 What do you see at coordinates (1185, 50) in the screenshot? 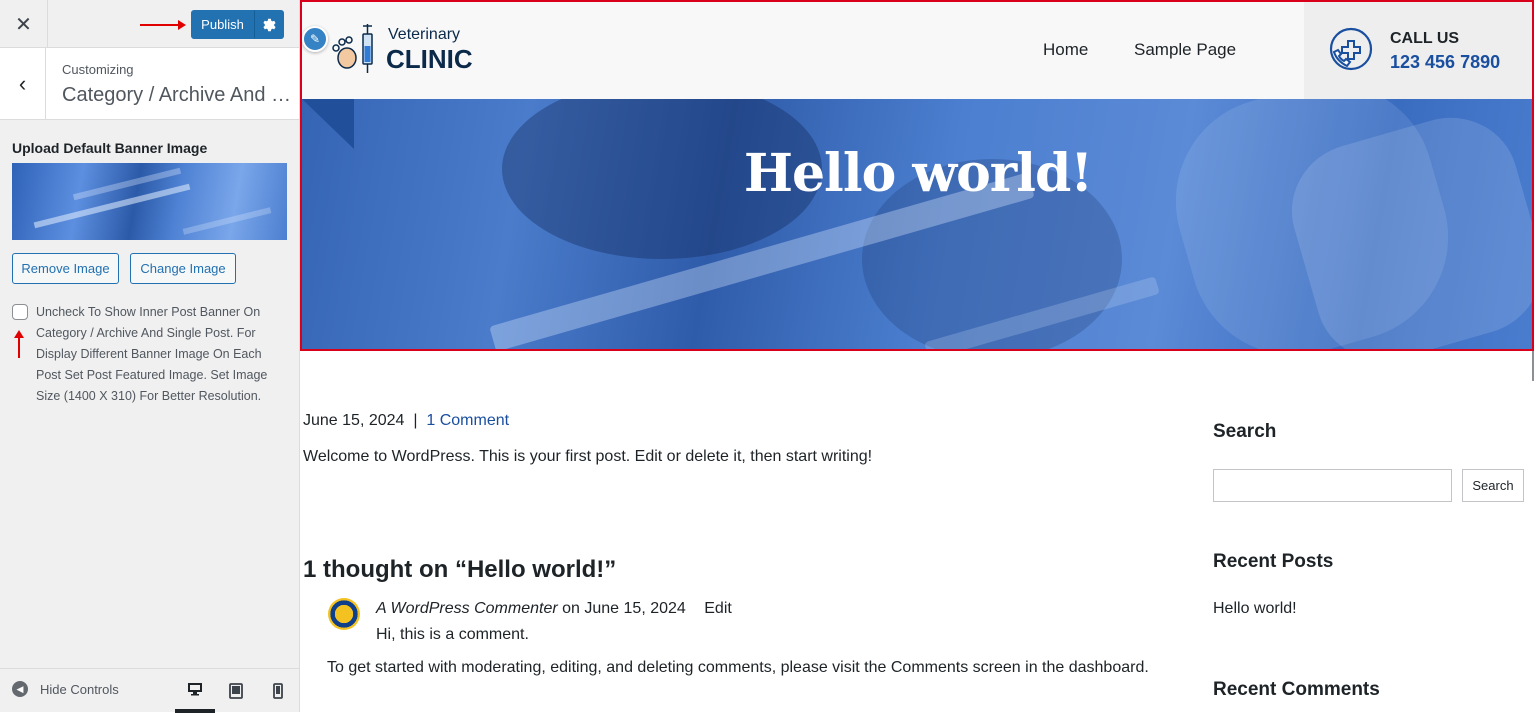
I see `nav-sample-page-link: Sample Page` at bounding box center [1185, 50].